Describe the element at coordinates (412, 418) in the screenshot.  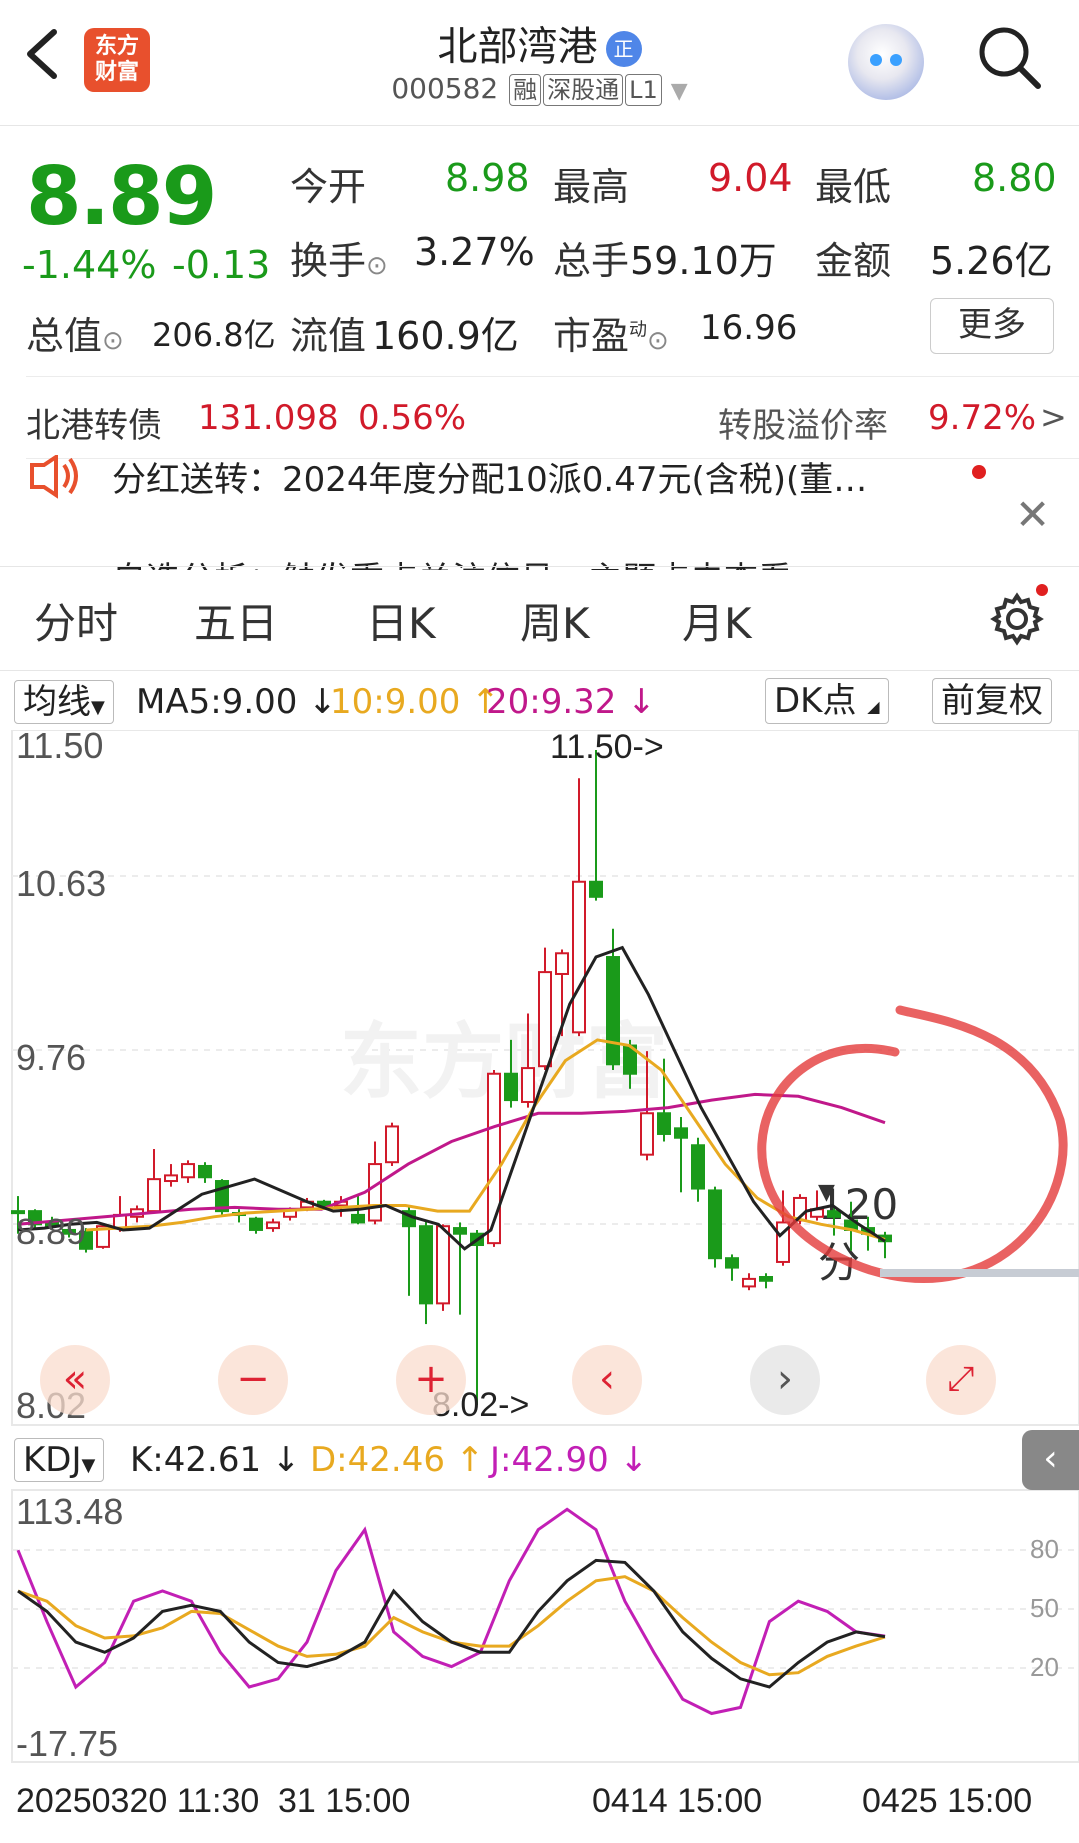
I see `bond-pct: 0.56%` at that location.